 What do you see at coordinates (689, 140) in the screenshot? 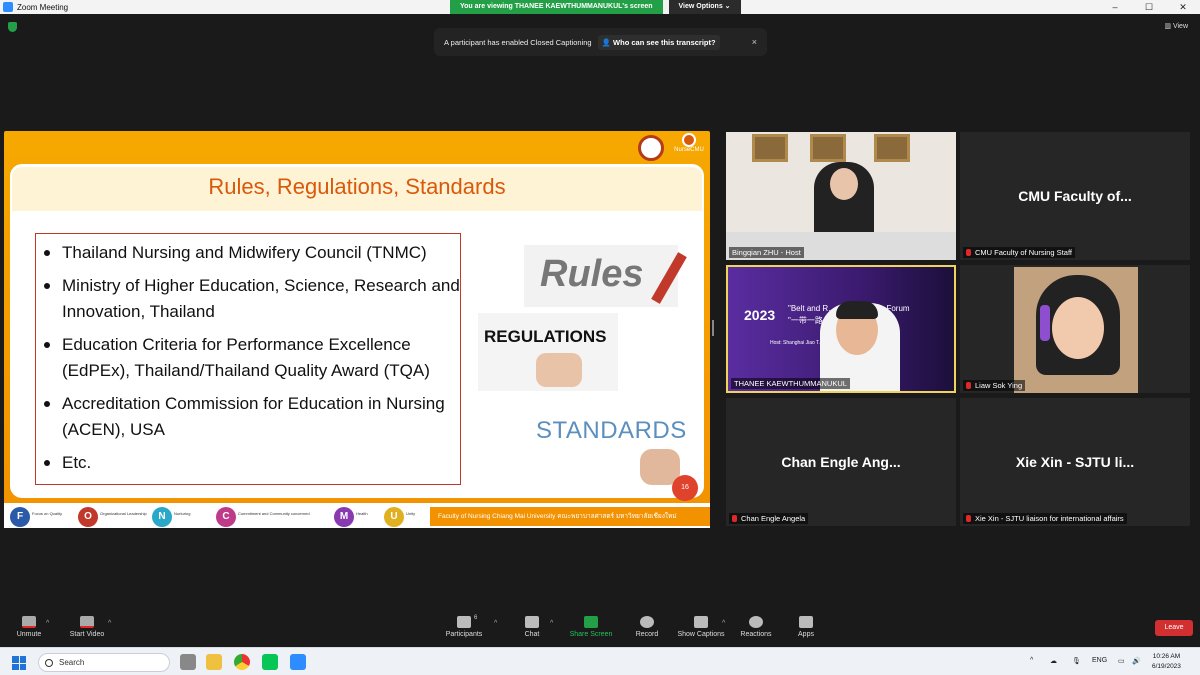
I see `nursecmu-flower-icon` at bounding box center [689, 140].